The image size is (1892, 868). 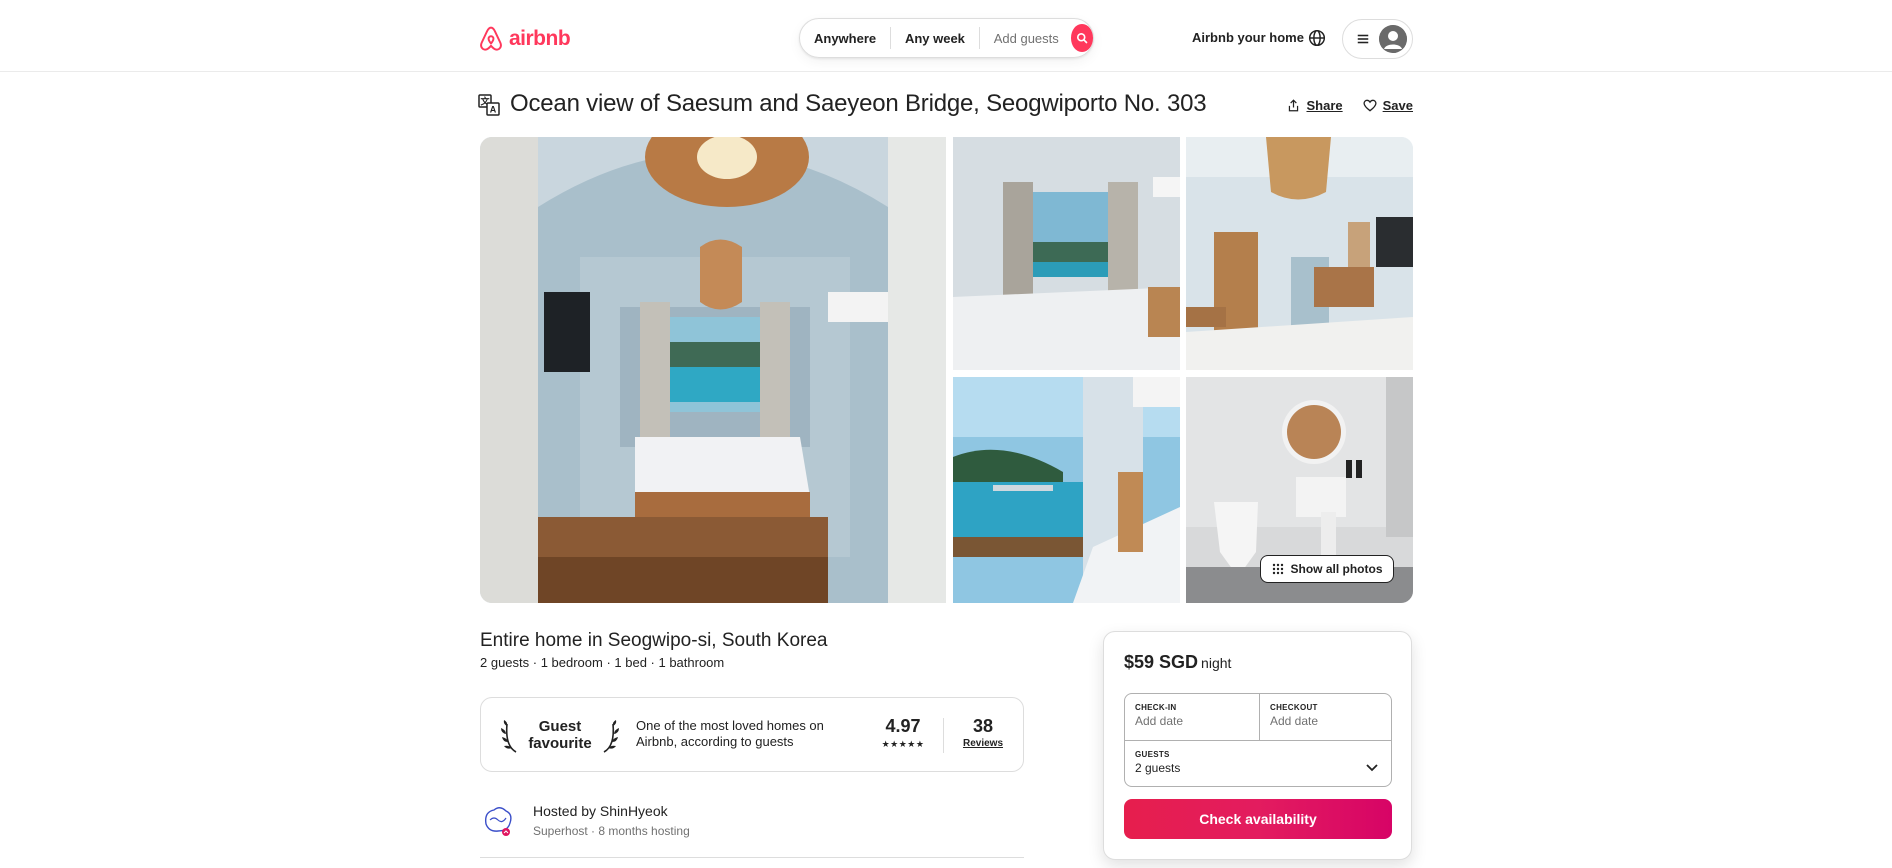 I want to click on nightly-price: $59 SGD, so click(x=1161, y=662).